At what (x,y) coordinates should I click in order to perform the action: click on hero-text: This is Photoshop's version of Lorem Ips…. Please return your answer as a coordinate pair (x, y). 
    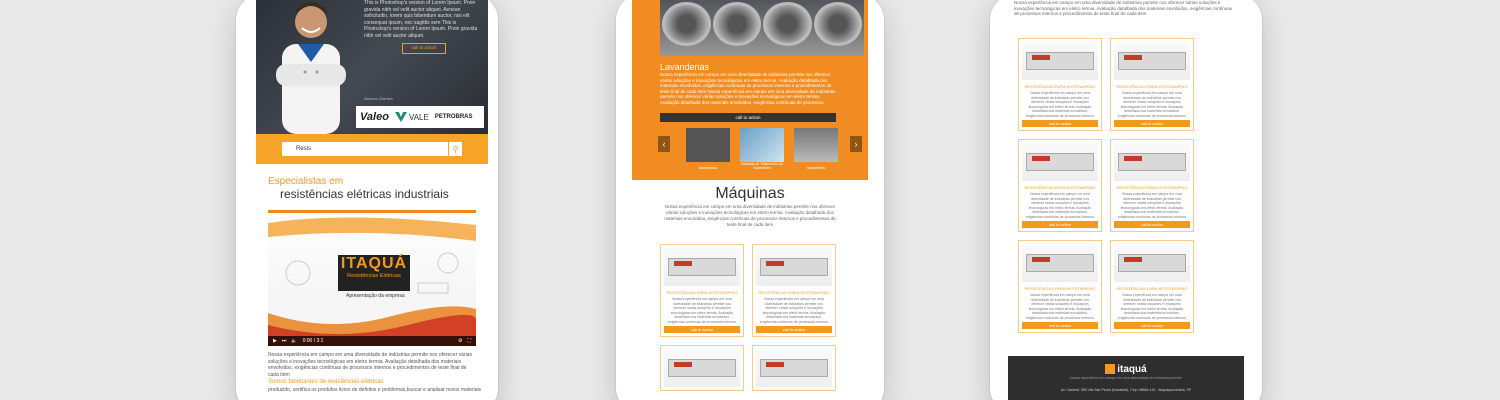
    Looking at the image, I should click on (424, 27).